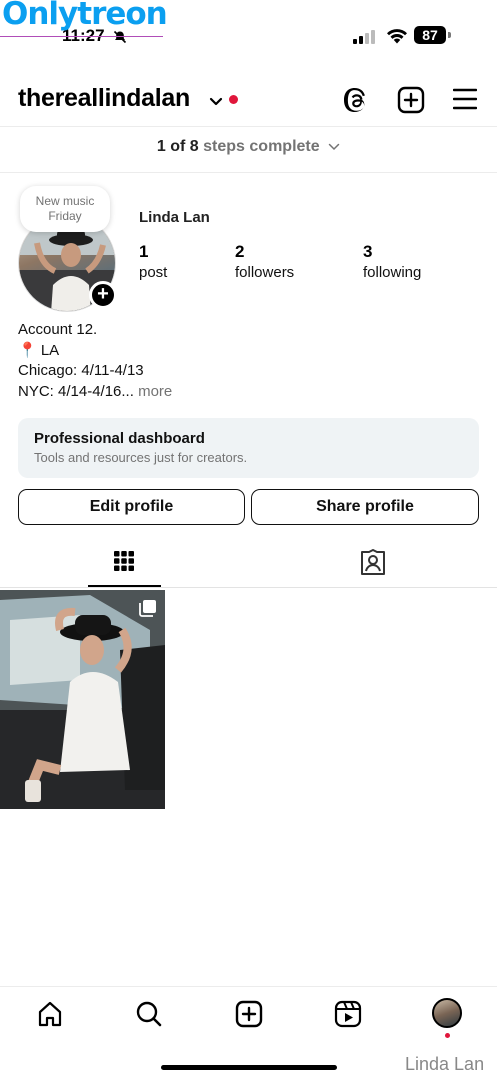  I want to click on cellular-signal-icon, so click(365, 39).